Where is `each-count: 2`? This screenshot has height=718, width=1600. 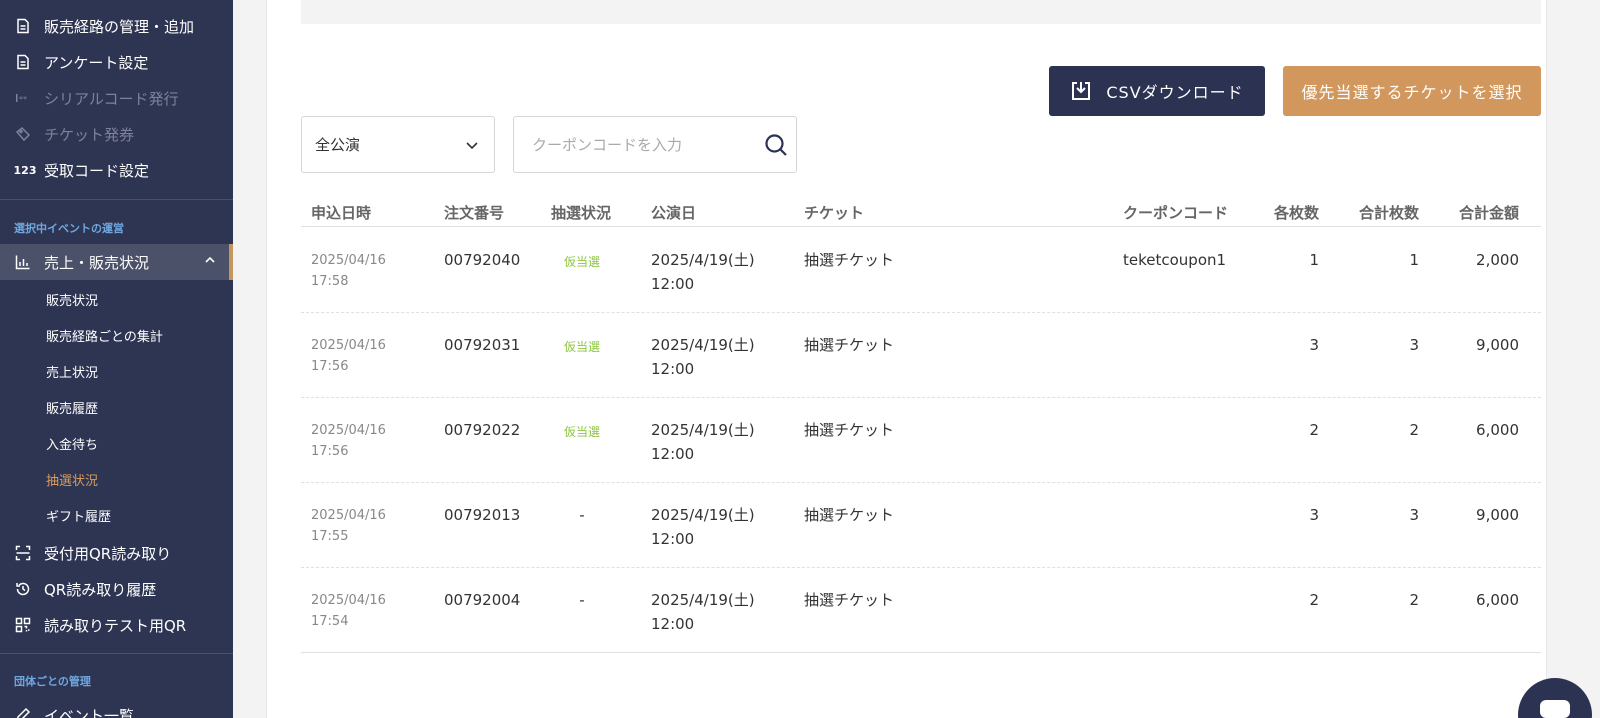
each-count: 2 is located at coordinates (1314, 600).